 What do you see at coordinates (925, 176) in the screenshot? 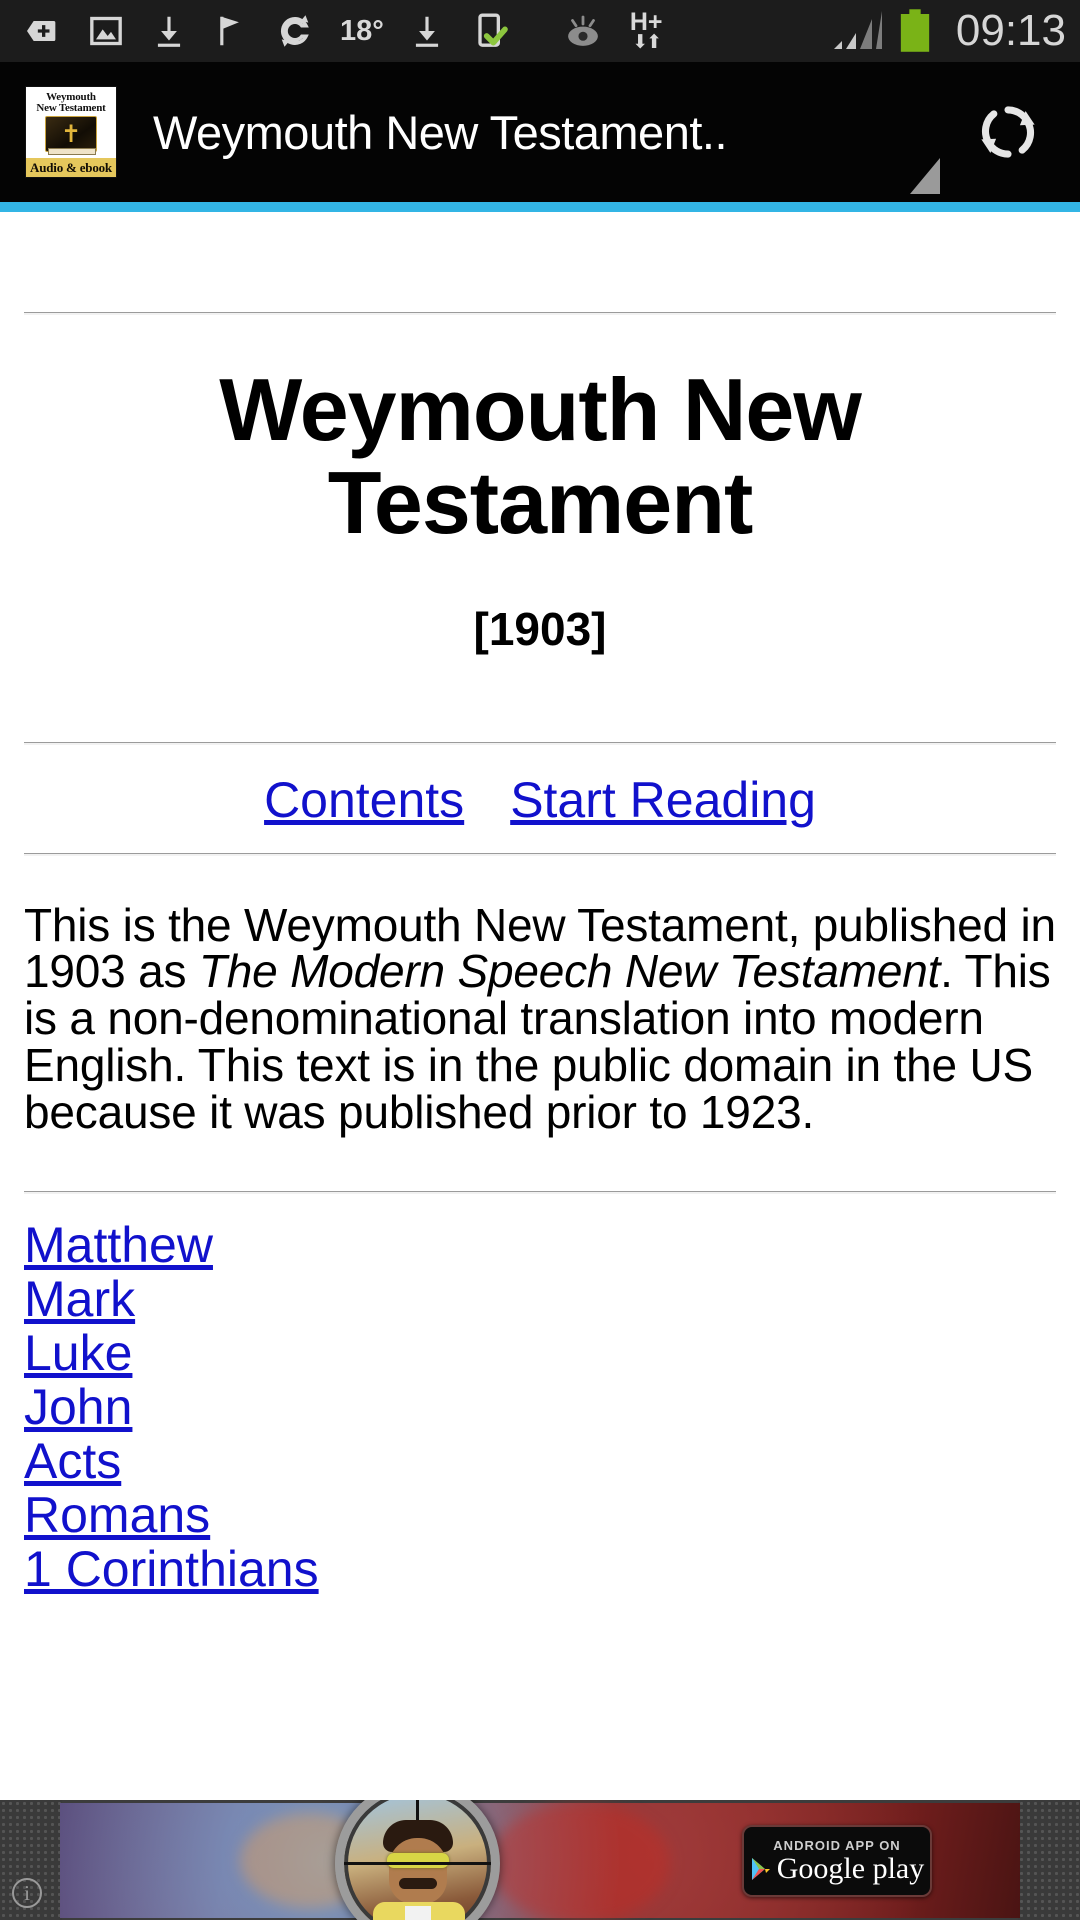
I see `resize-handle-icon` at bounding box center [925, 176].